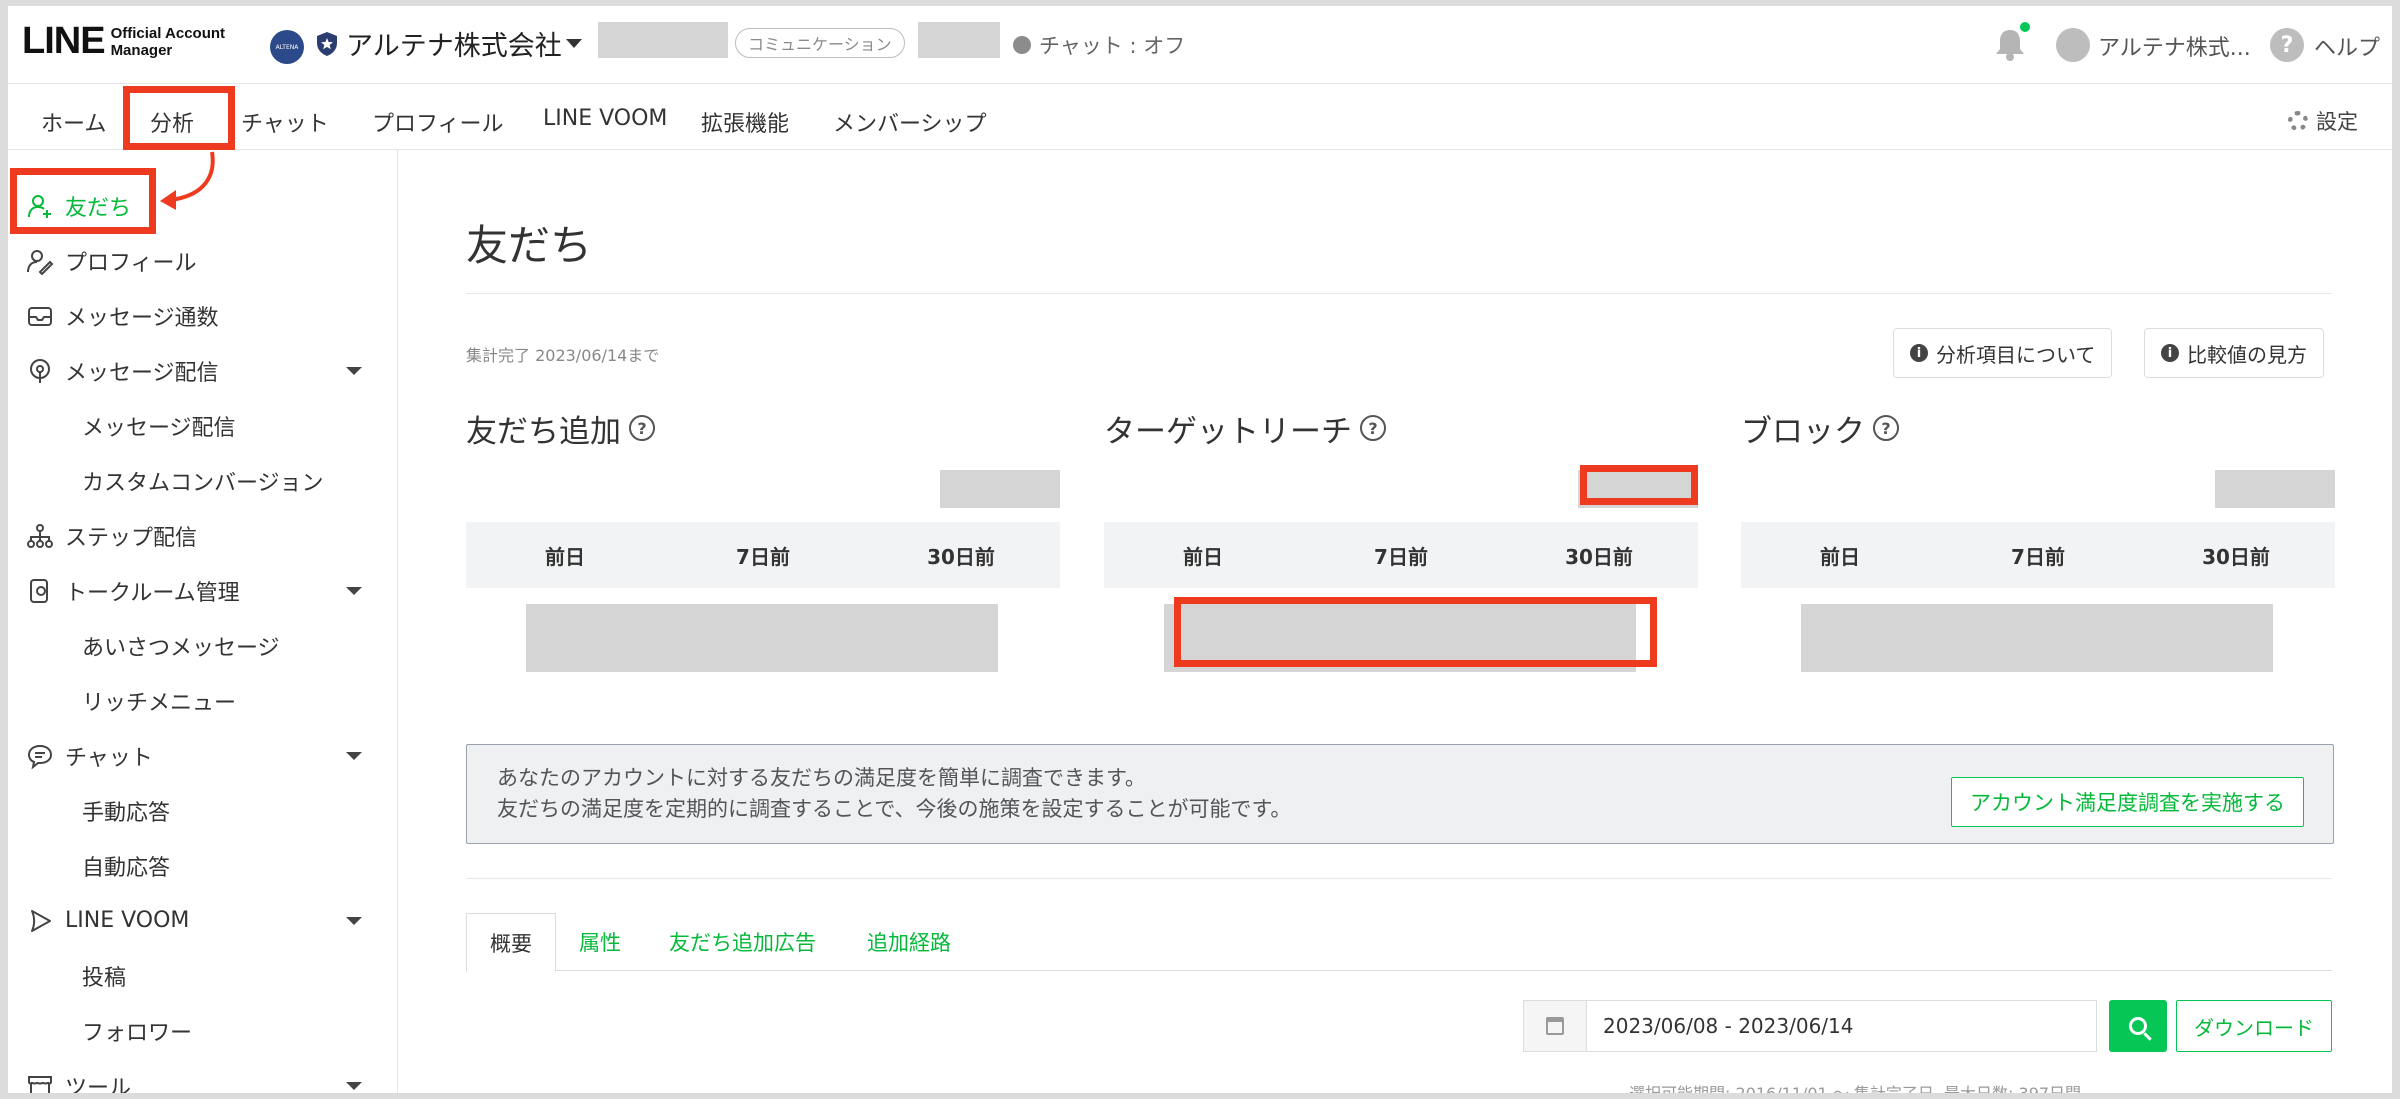  What do you see at coordinates (511, 942) in the screenshot?
I see `tab-overview: 概要` at bounding box center [511, 942].